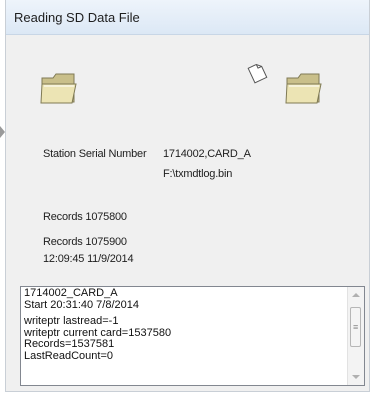 The height and width of the screenshot is (394, 380). What do you see at coordinates (207, 154) in the screenshot?
I see `station-serial-value: 1714002,CARD_A` at bounding box center [207, 154].